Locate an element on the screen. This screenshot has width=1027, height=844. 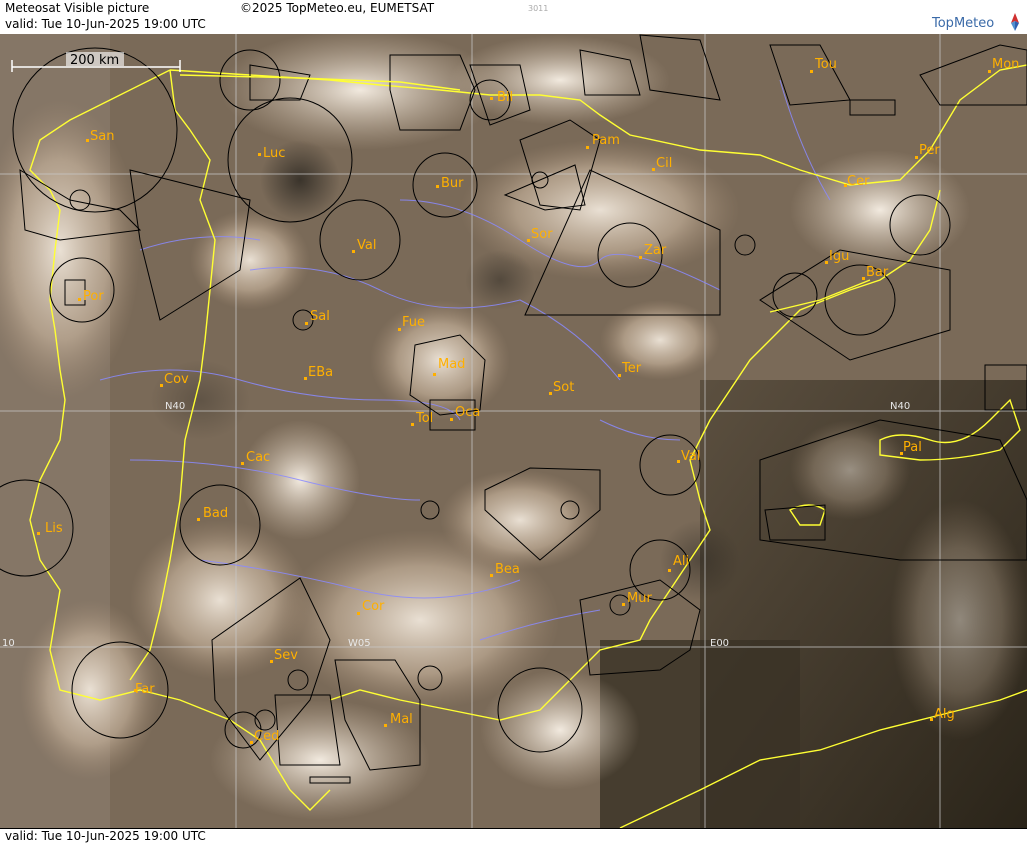
grid-label-n40-east: N40 is located at coordinates (900, 406).